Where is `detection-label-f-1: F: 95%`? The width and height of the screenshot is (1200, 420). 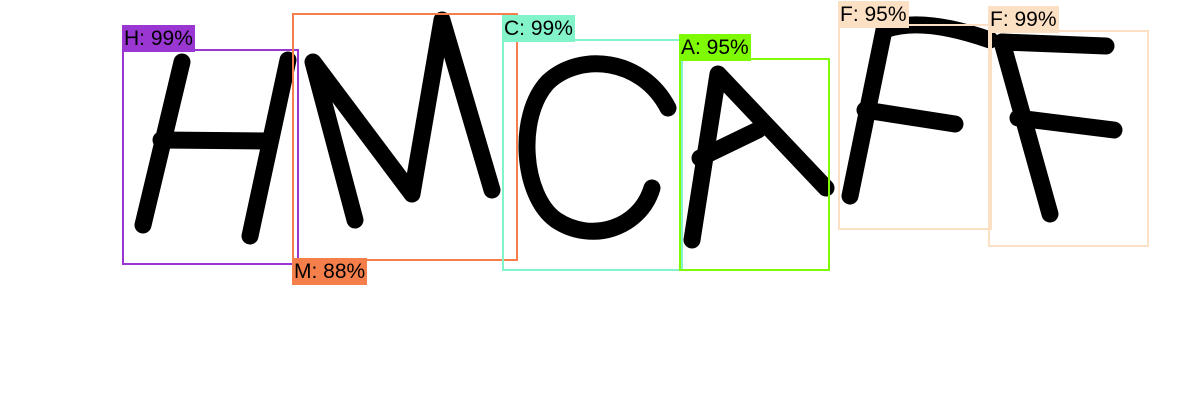 detection-label-f-1: F: 95% is located at coordinates (873, 14).